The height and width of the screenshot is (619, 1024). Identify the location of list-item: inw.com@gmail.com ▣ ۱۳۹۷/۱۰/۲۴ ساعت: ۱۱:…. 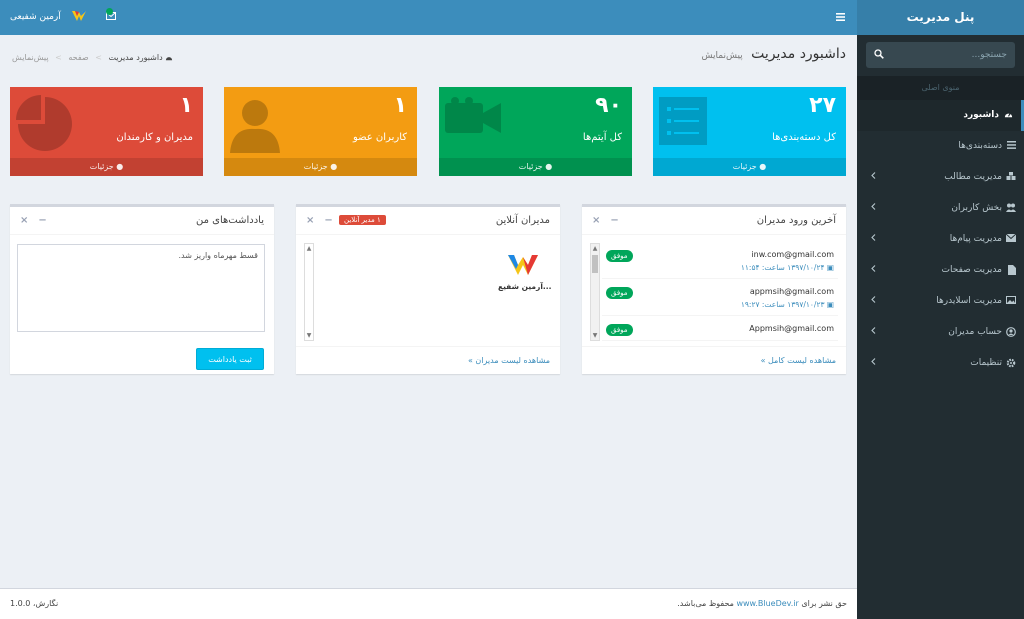
(720, 261).